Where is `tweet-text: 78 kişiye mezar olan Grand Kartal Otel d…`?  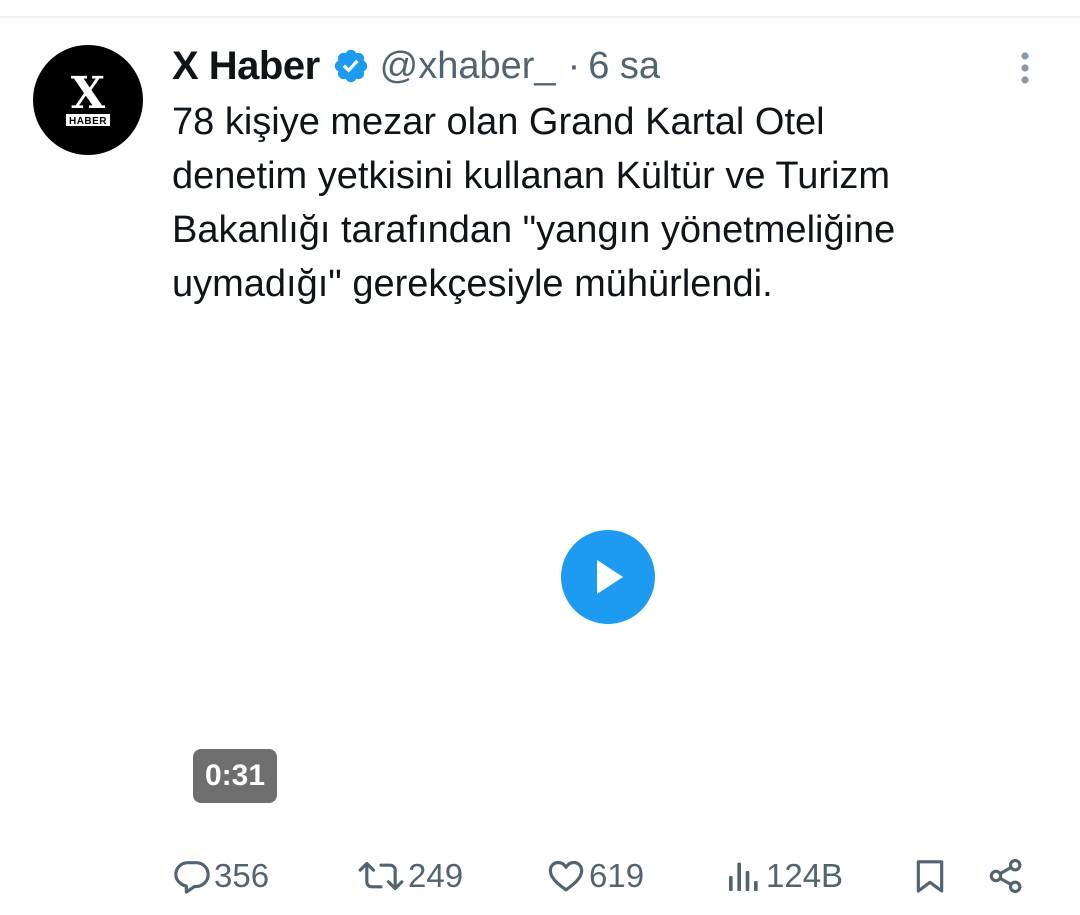
tweet-text: 78 kişiye mezar olan Grand Kartal Otel d… is located at coordinates (534, 203).